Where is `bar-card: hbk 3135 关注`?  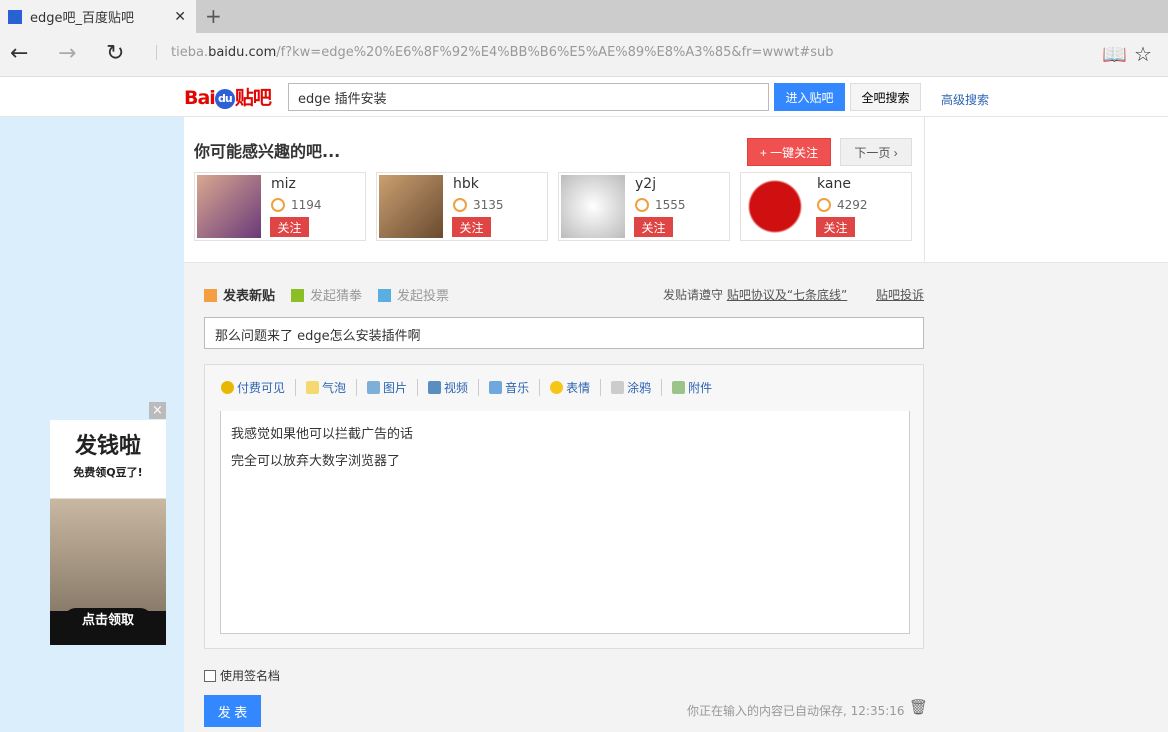 bar-card: hbk 3135 关注 is located at coordinates (462, 206).